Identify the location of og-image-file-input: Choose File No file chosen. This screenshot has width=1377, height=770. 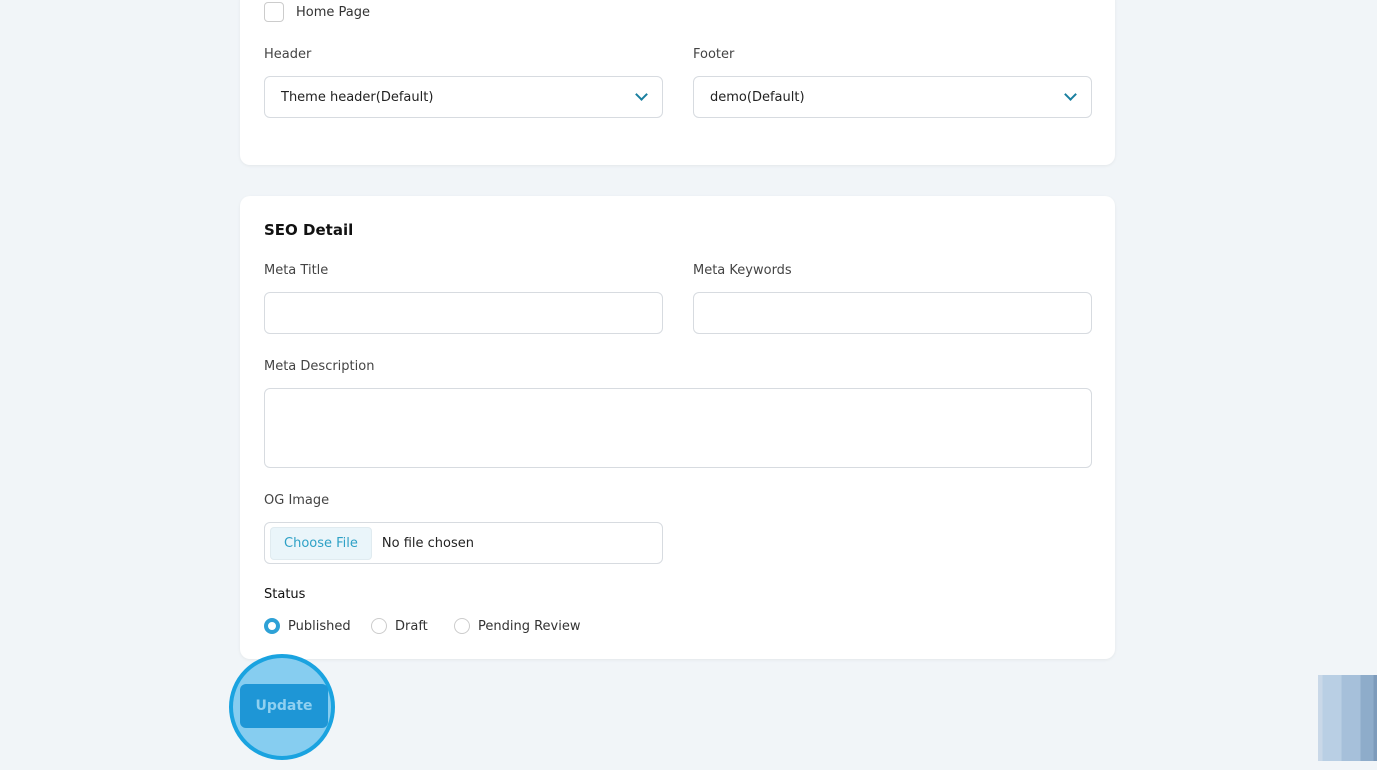
(463, 543).